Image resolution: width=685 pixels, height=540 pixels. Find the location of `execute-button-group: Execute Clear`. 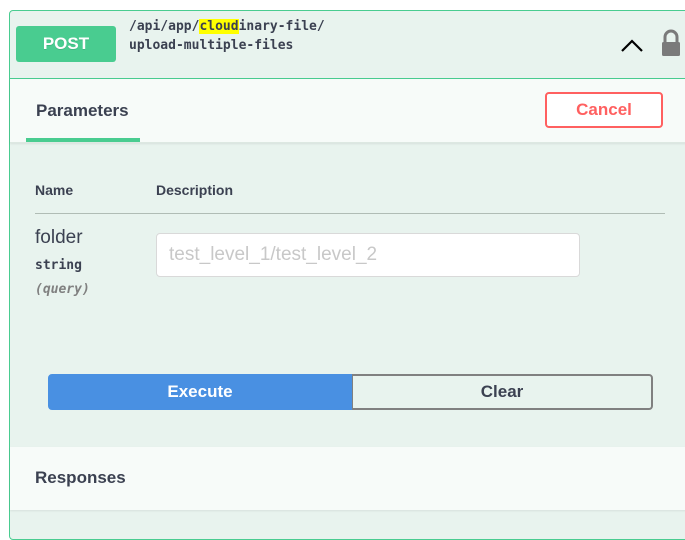

execute-button-group: Execute Clear is located at coordinates (350, 392).